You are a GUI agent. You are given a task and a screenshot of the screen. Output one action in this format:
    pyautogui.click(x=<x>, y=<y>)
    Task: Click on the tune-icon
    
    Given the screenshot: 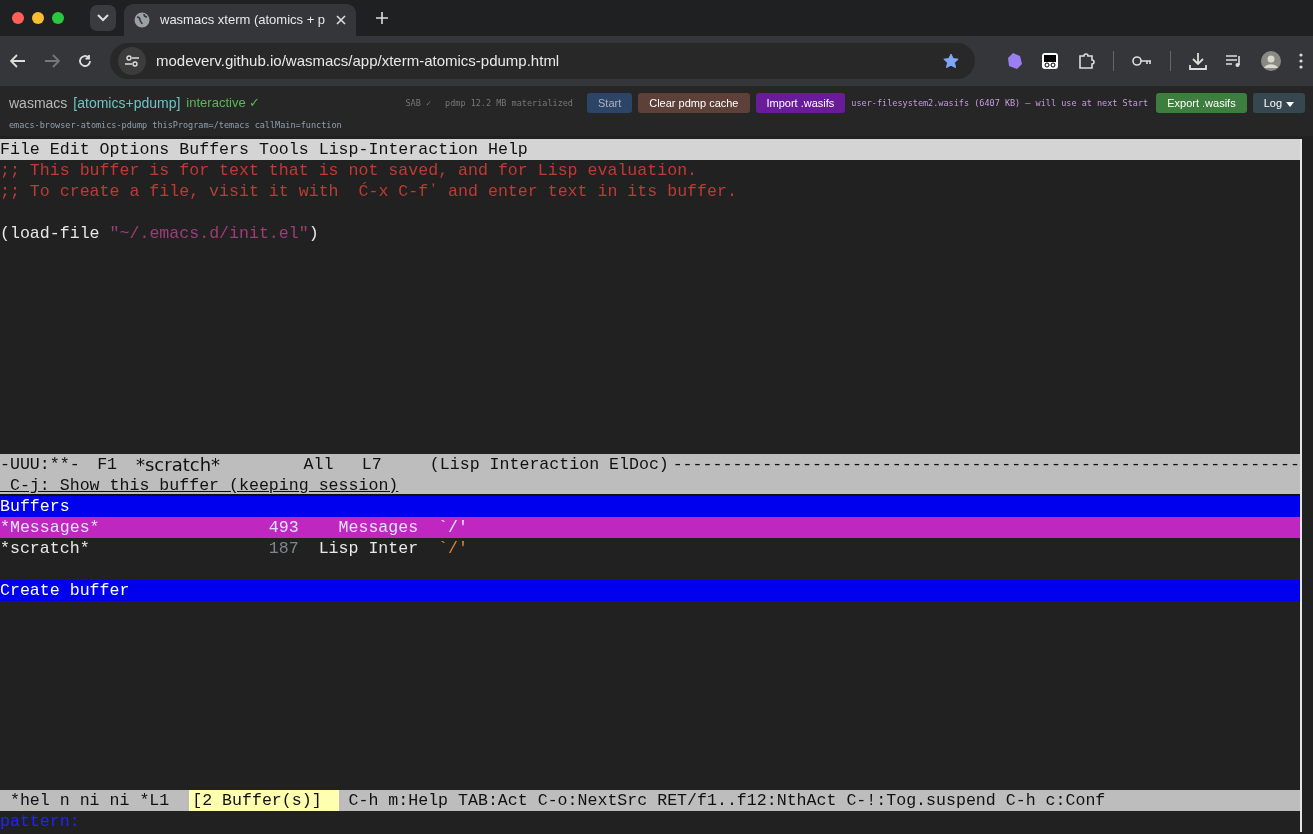 What is the action you would take?
    pyautogui.click(x=132, y=61)
    